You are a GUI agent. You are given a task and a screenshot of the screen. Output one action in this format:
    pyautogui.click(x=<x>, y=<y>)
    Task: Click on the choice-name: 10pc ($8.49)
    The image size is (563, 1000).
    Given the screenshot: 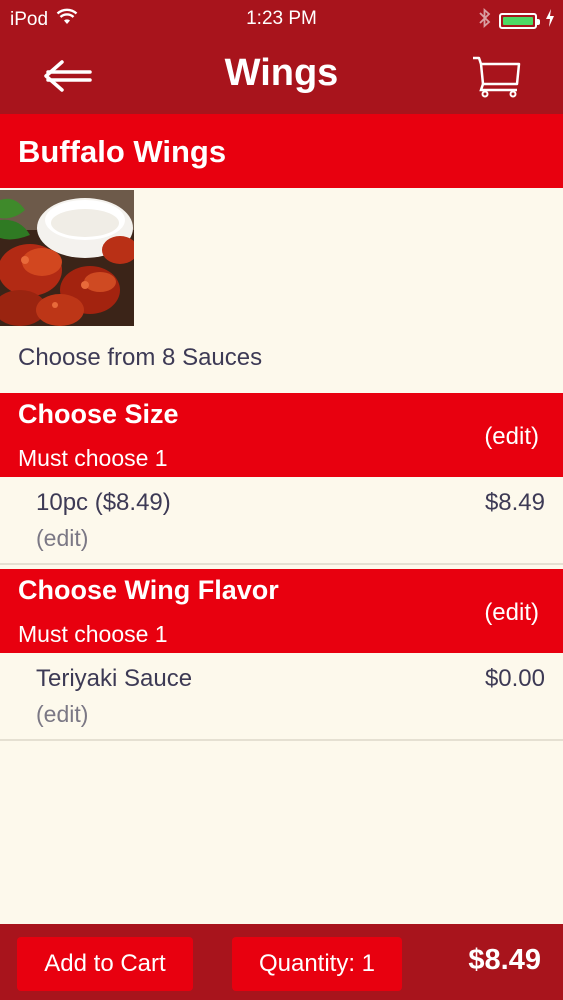 What is the action you would take?
    pyautogui.click(x=103, y=502)
    